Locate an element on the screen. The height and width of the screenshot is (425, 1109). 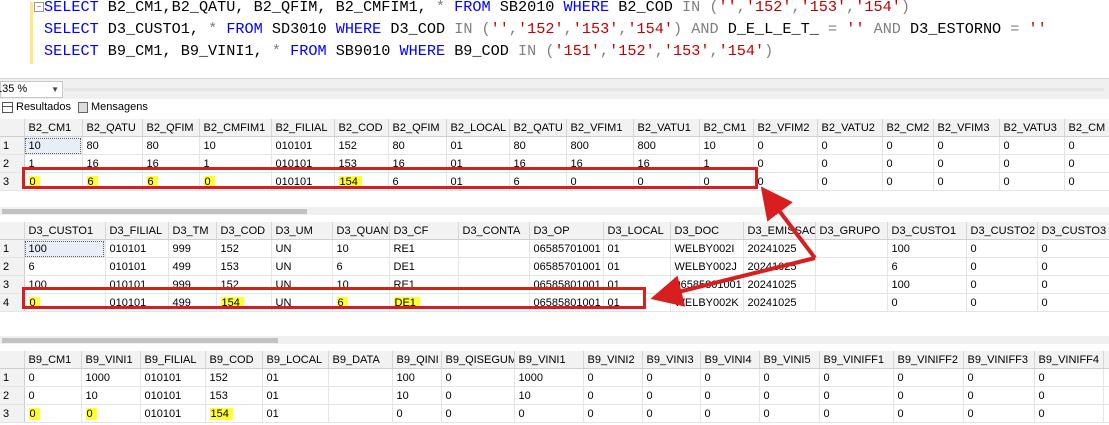
column-header: B2_VATU2 is located at coordinates (850, 128).